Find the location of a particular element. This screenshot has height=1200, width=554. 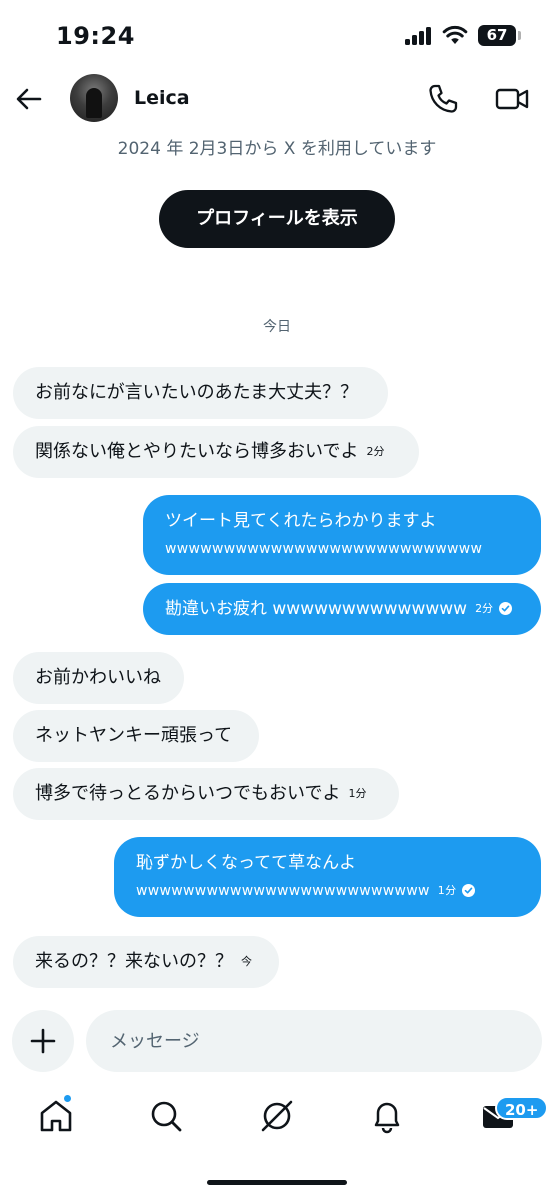

status-time: 19:24 is located at coordinates (95, 36).